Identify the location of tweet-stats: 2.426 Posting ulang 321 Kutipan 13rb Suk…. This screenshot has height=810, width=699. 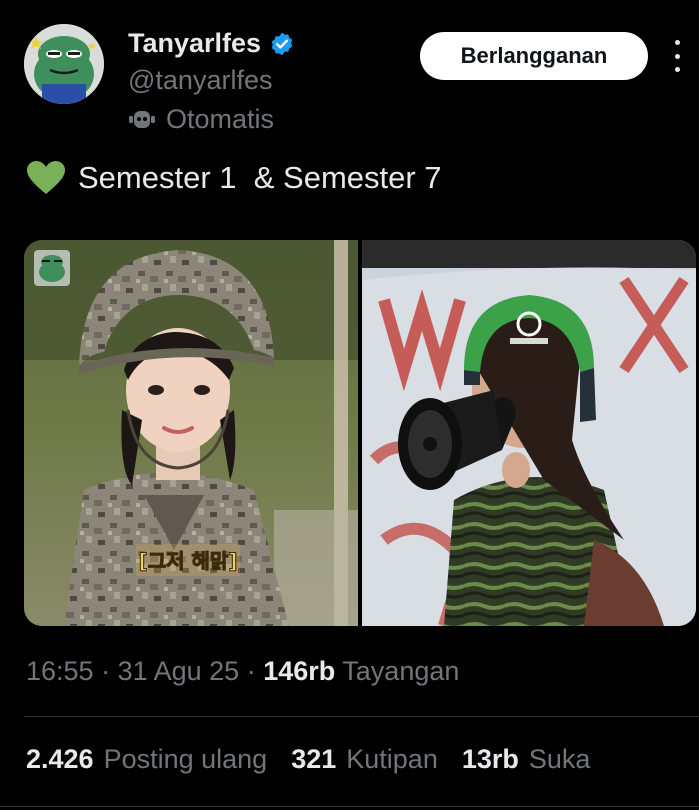
(308, 759).